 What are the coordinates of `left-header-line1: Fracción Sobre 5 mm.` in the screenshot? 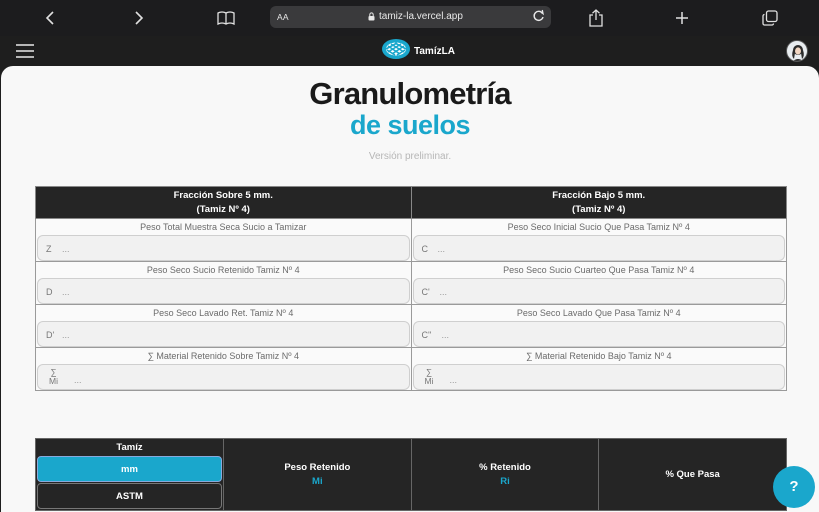 It's located at (223, 195).